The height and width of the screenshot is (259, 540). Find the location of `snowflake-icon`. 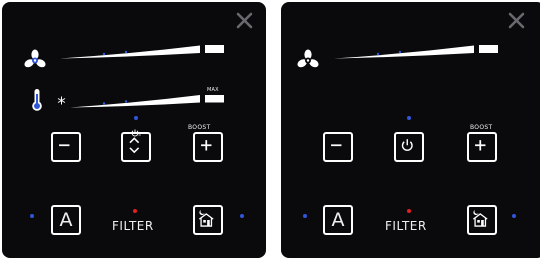

snowflake-icon is located at coordinates (61, 98).